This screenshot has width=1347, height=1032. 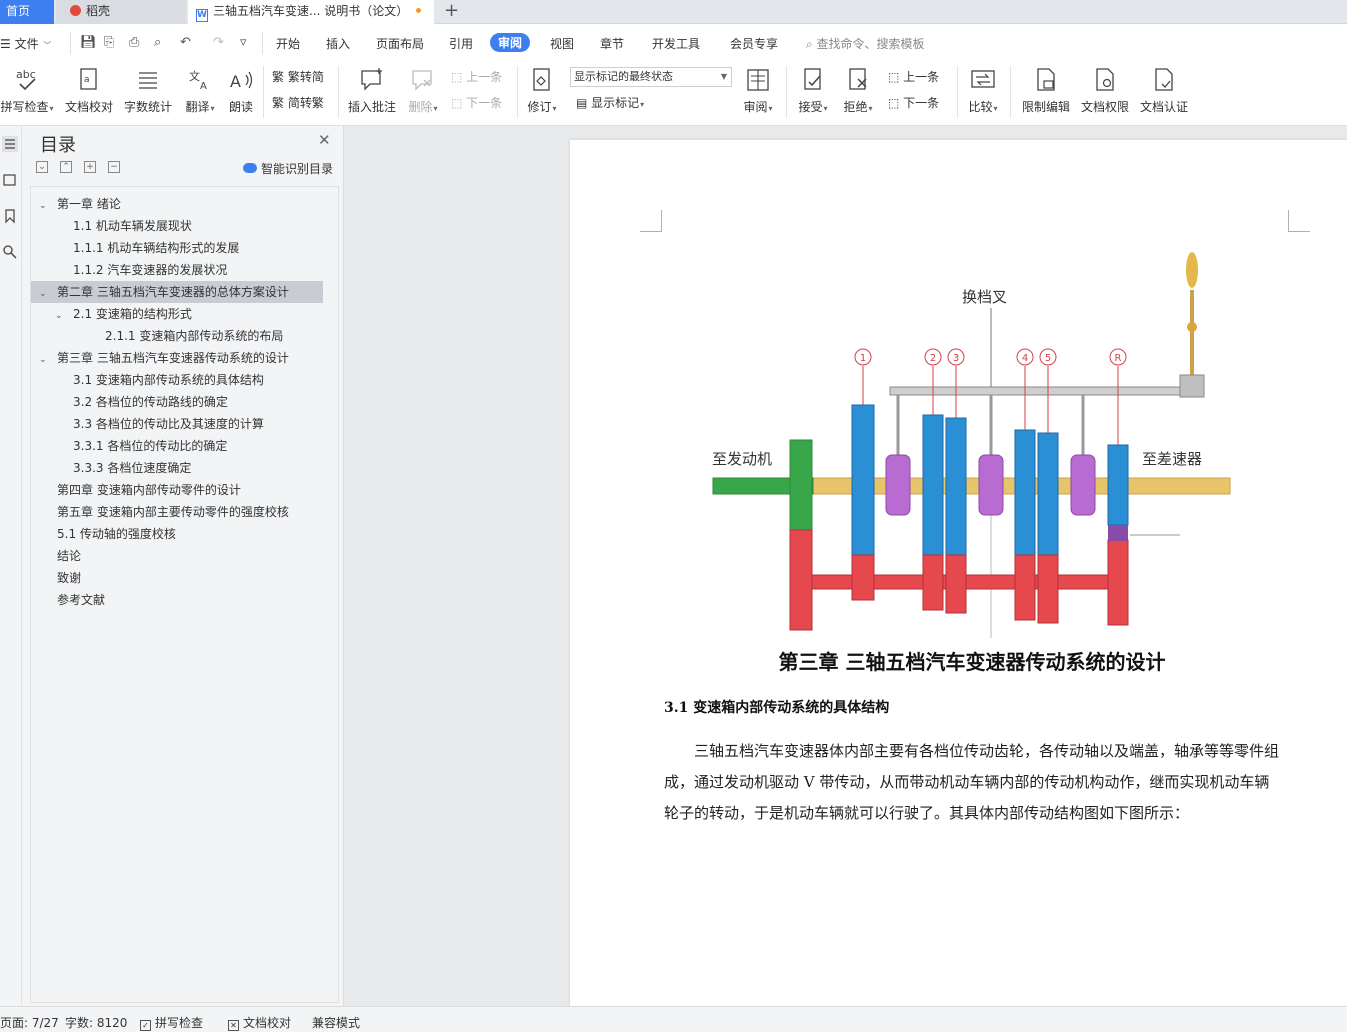 I want to click on toc-item-label: 参考文献, so click(x=81, y=600).